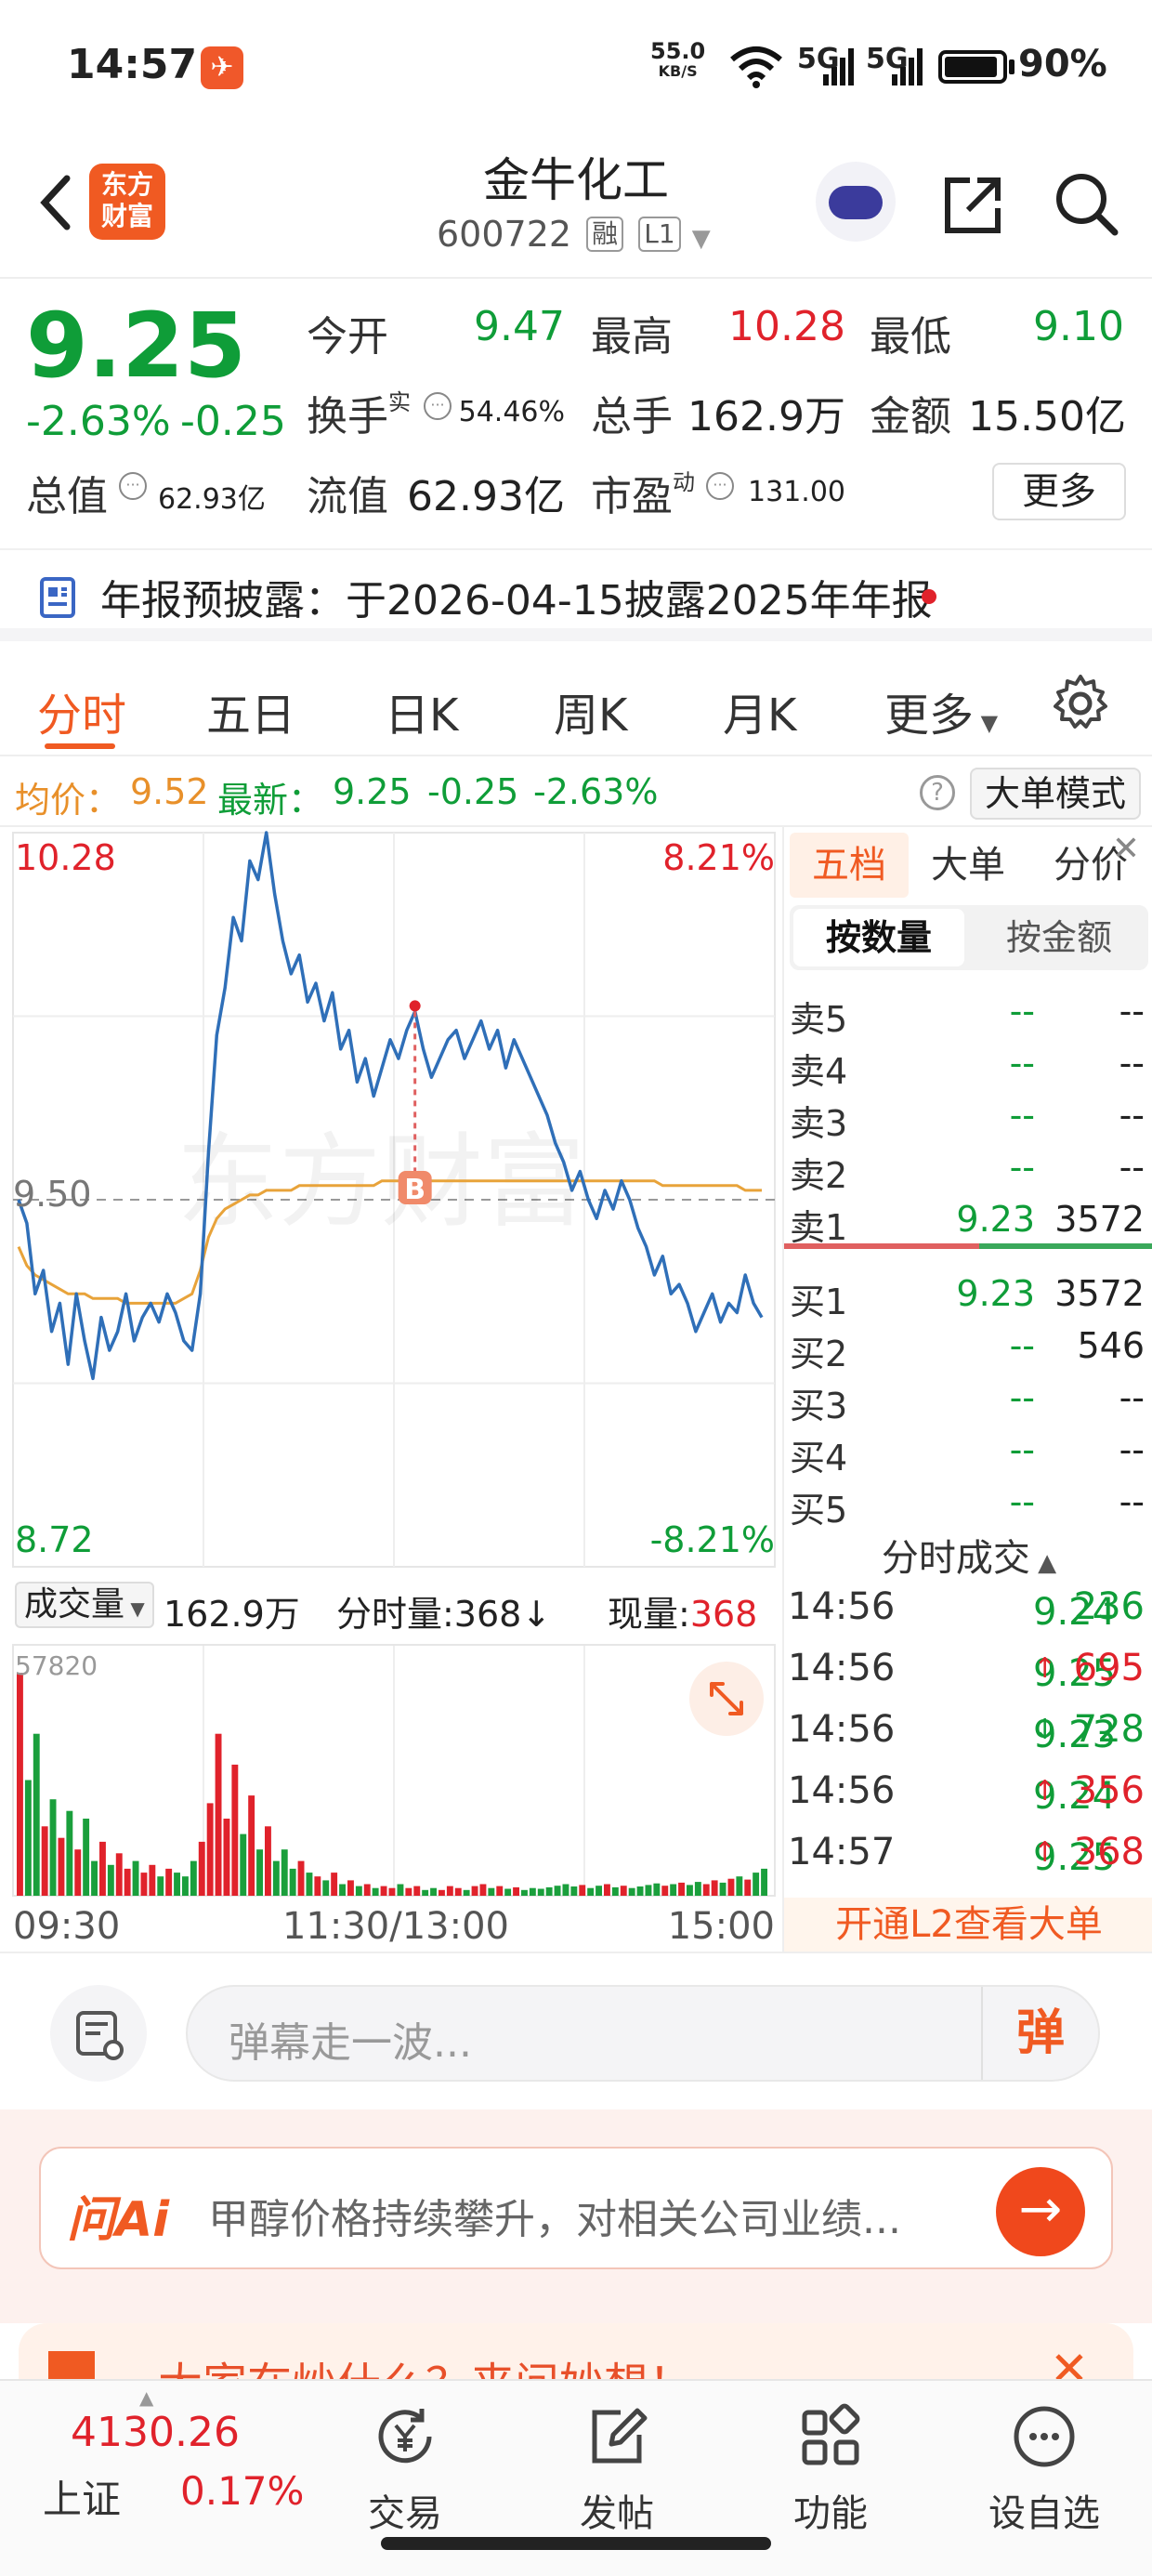  What do you see at coordinates (759, 710) in the screenshot?
I see `tab-monthly-k: 月K` at bounding box center [759, 710].